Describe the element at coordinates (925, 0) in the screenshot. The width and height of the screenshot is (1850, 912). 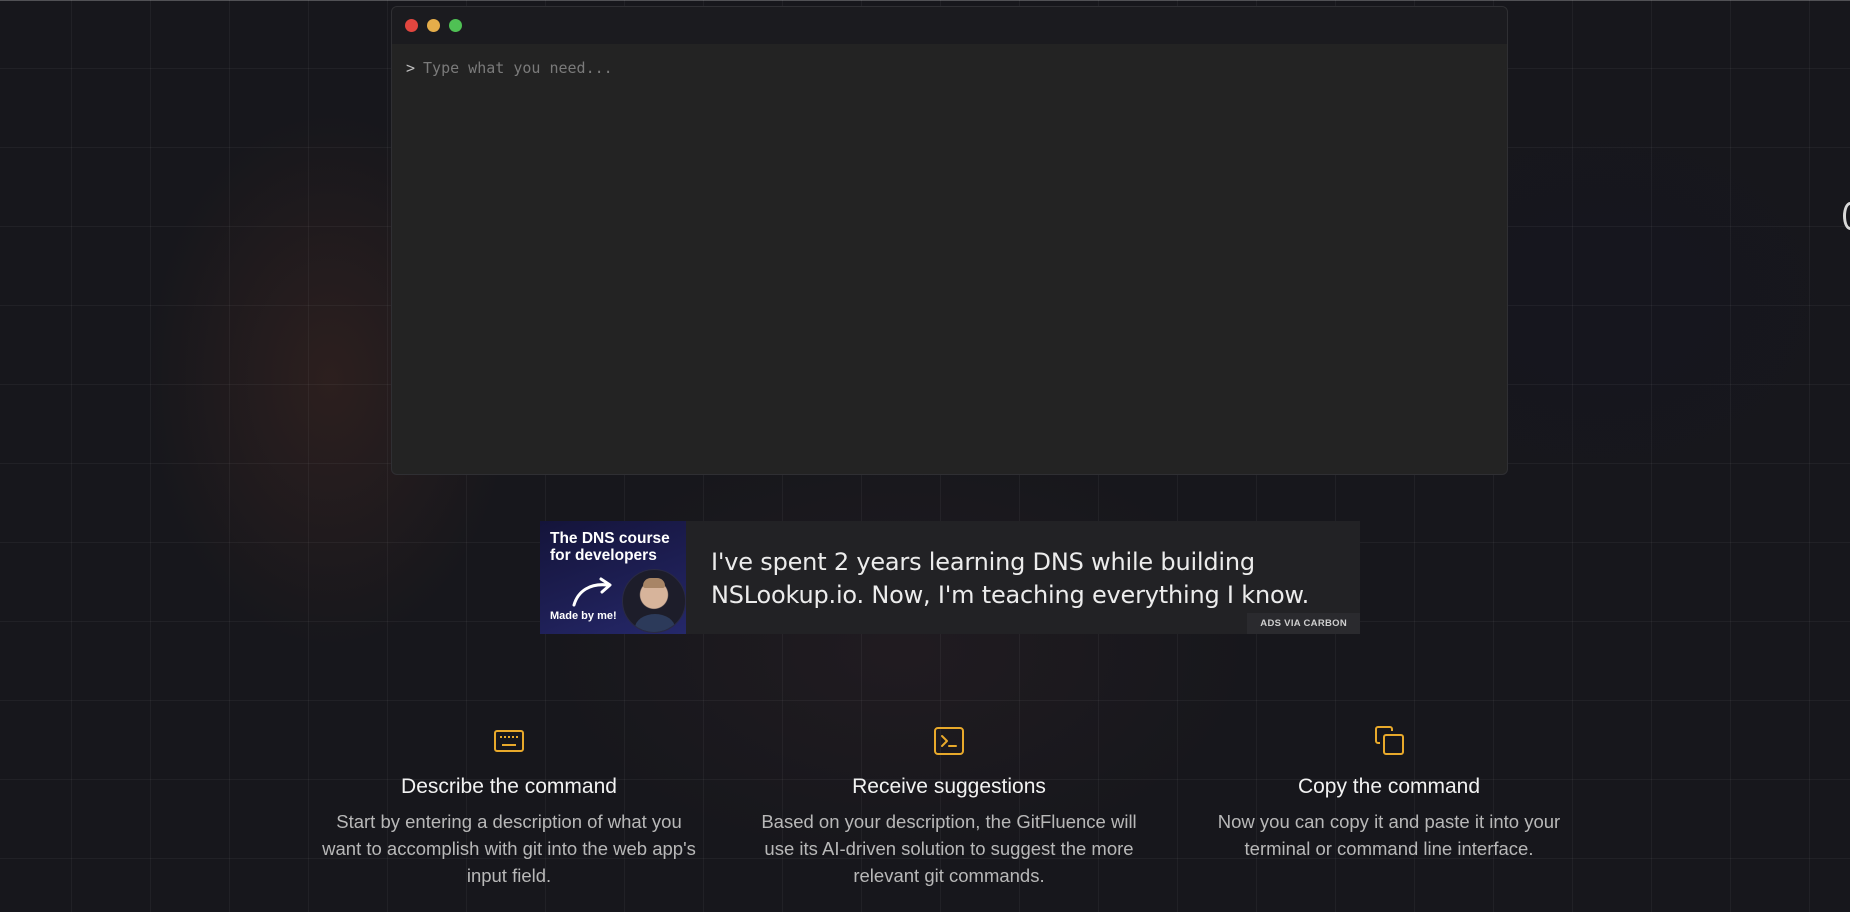
I see `top-border` at that location.